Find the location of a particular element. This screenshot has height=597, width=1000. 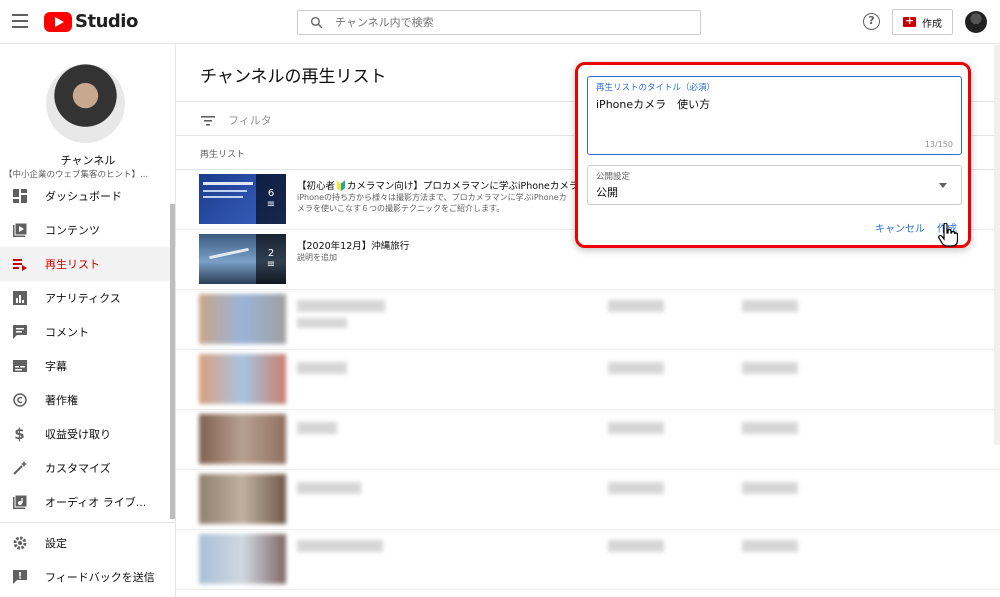

sidebar-item-label: カスタマイズ is located at coordinates (78, 468).